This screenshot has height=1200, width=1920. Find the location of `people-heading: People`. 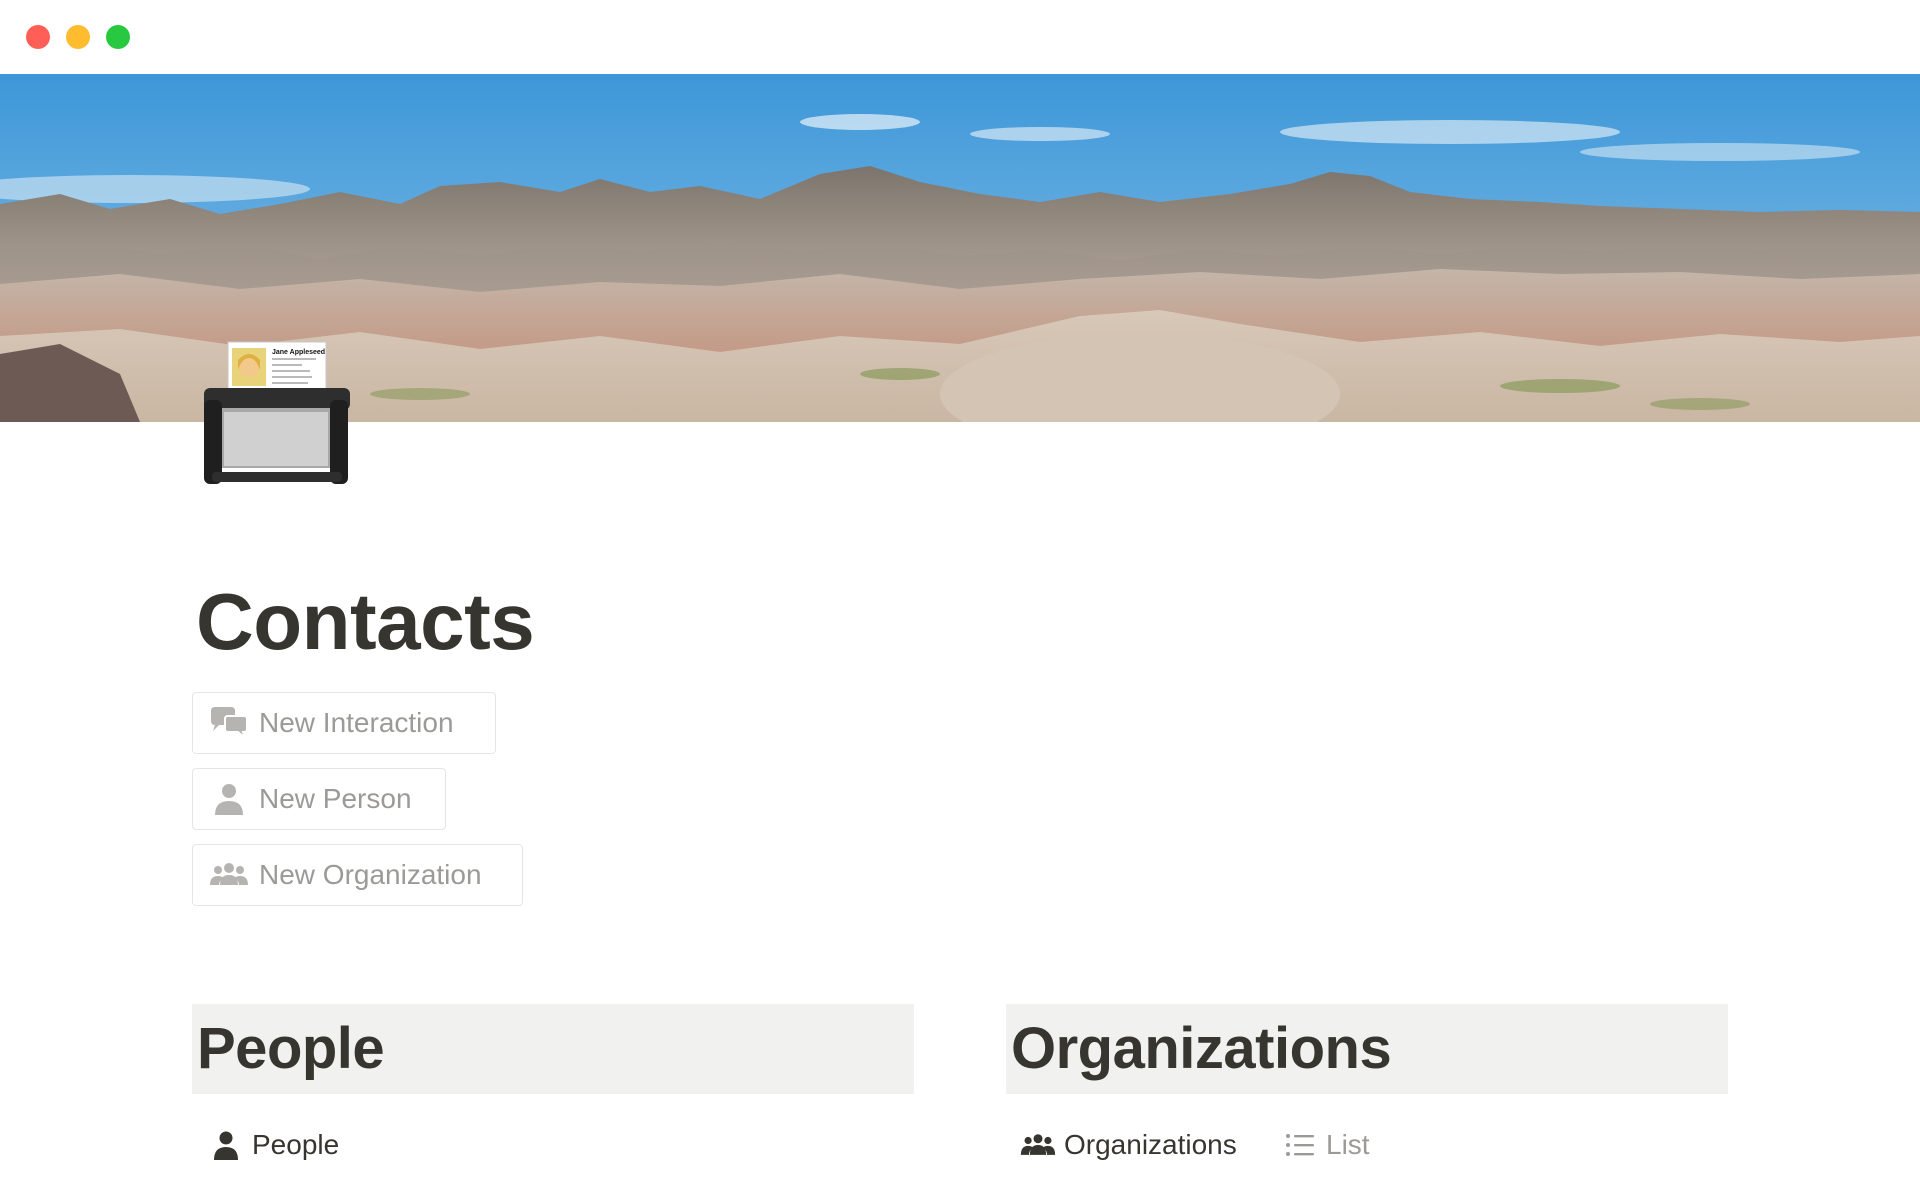

people-heading: People is located at coordinates (291, 1048).